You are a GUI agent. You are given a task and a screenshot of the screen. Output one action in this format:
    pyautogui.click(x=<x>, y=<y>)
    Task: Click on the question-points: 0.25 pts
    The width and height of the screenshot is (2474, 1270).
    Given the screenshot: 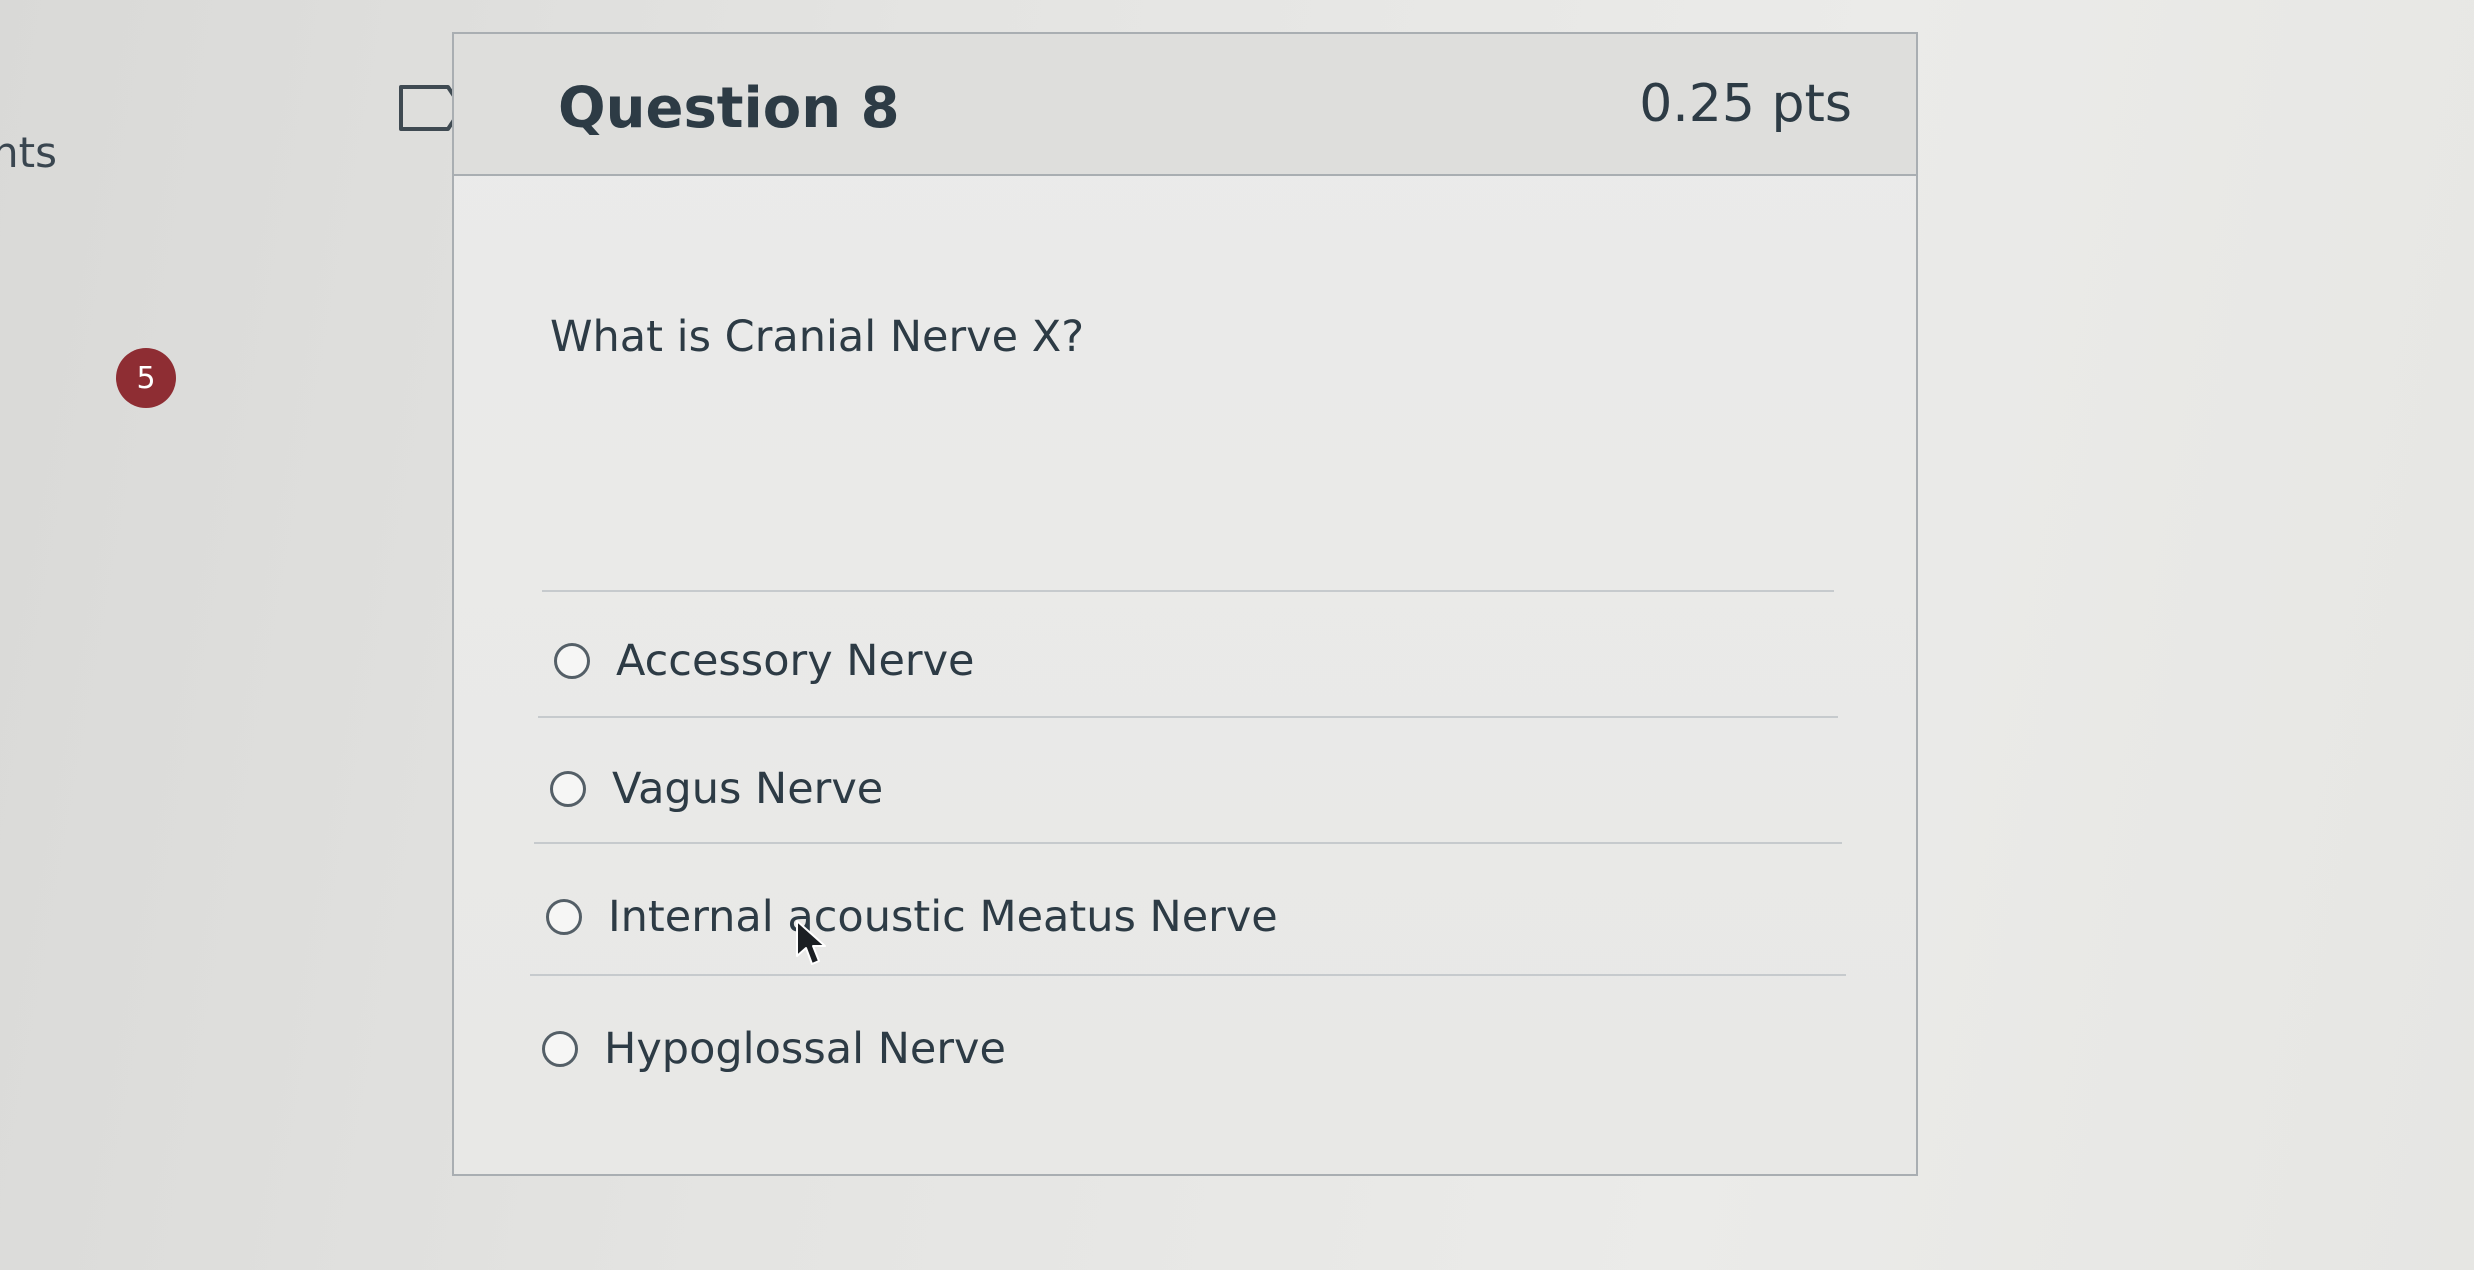 What is the action you would take?
    pyautogui.click(x=1745, y=104)
    